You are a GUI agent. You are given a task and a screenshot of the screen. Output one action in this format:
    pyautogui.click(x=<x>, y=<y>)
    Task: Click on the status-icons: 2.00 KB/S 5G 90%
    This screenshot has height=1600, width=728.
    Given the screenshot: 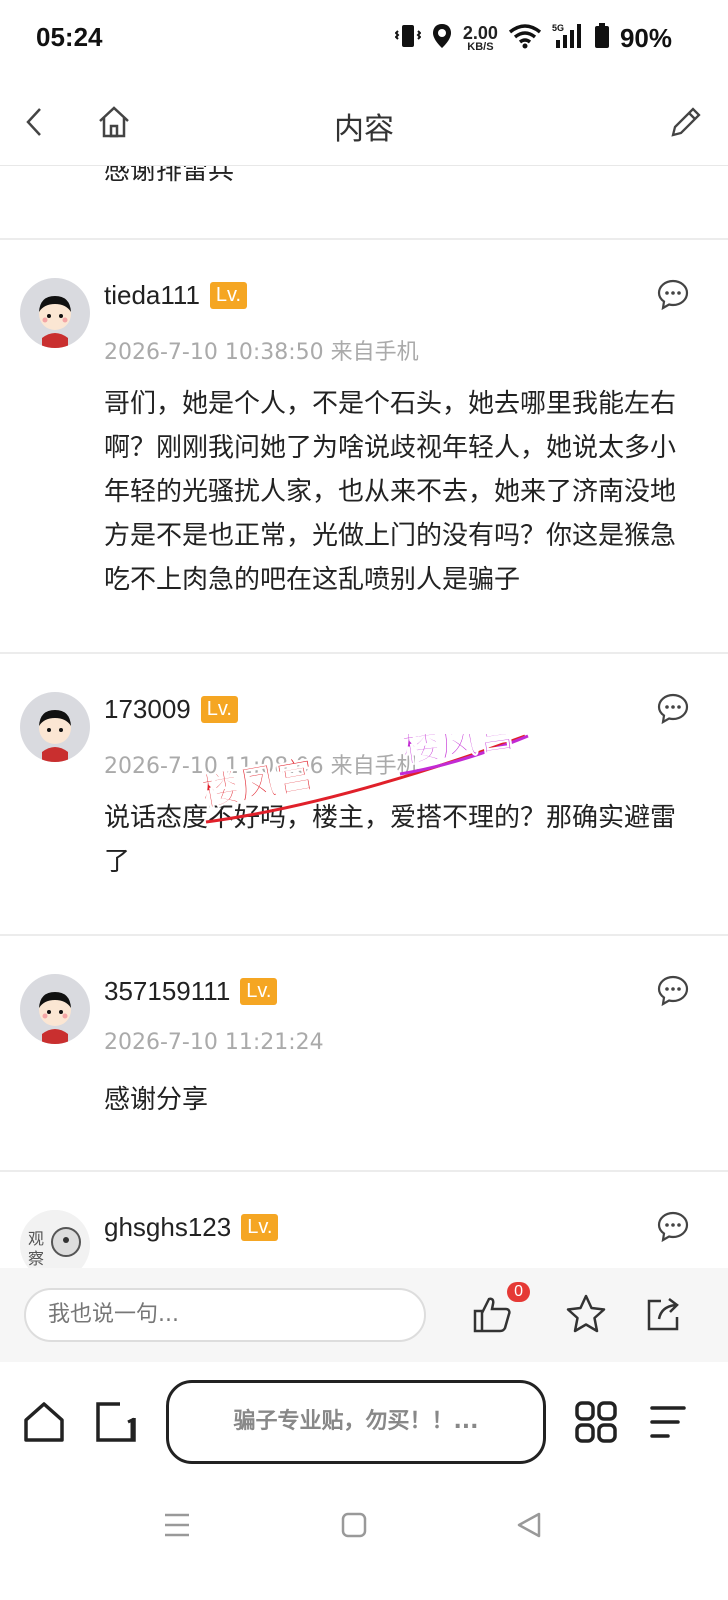 What is the action you would take?
    pyautogui.click(x=533, y=38)
    